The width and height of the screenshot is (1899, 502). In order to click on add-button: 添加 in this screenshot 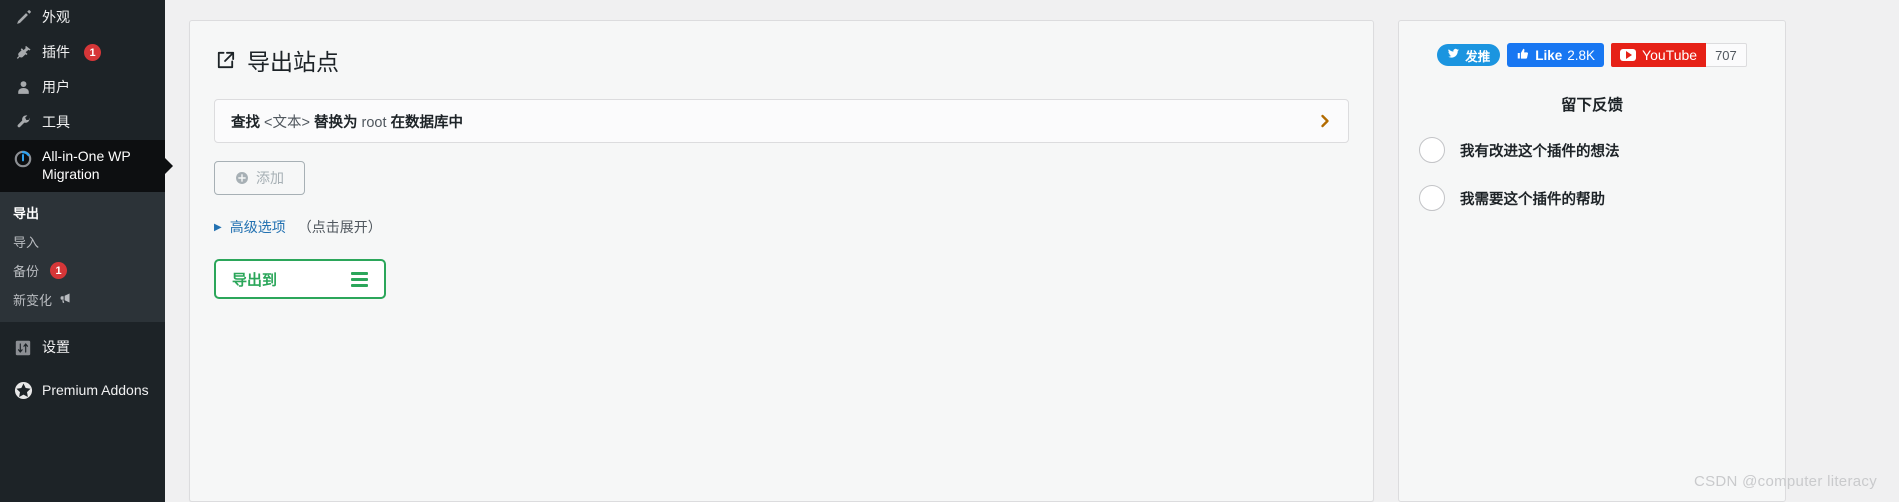, I will do `click(259, 178)`.